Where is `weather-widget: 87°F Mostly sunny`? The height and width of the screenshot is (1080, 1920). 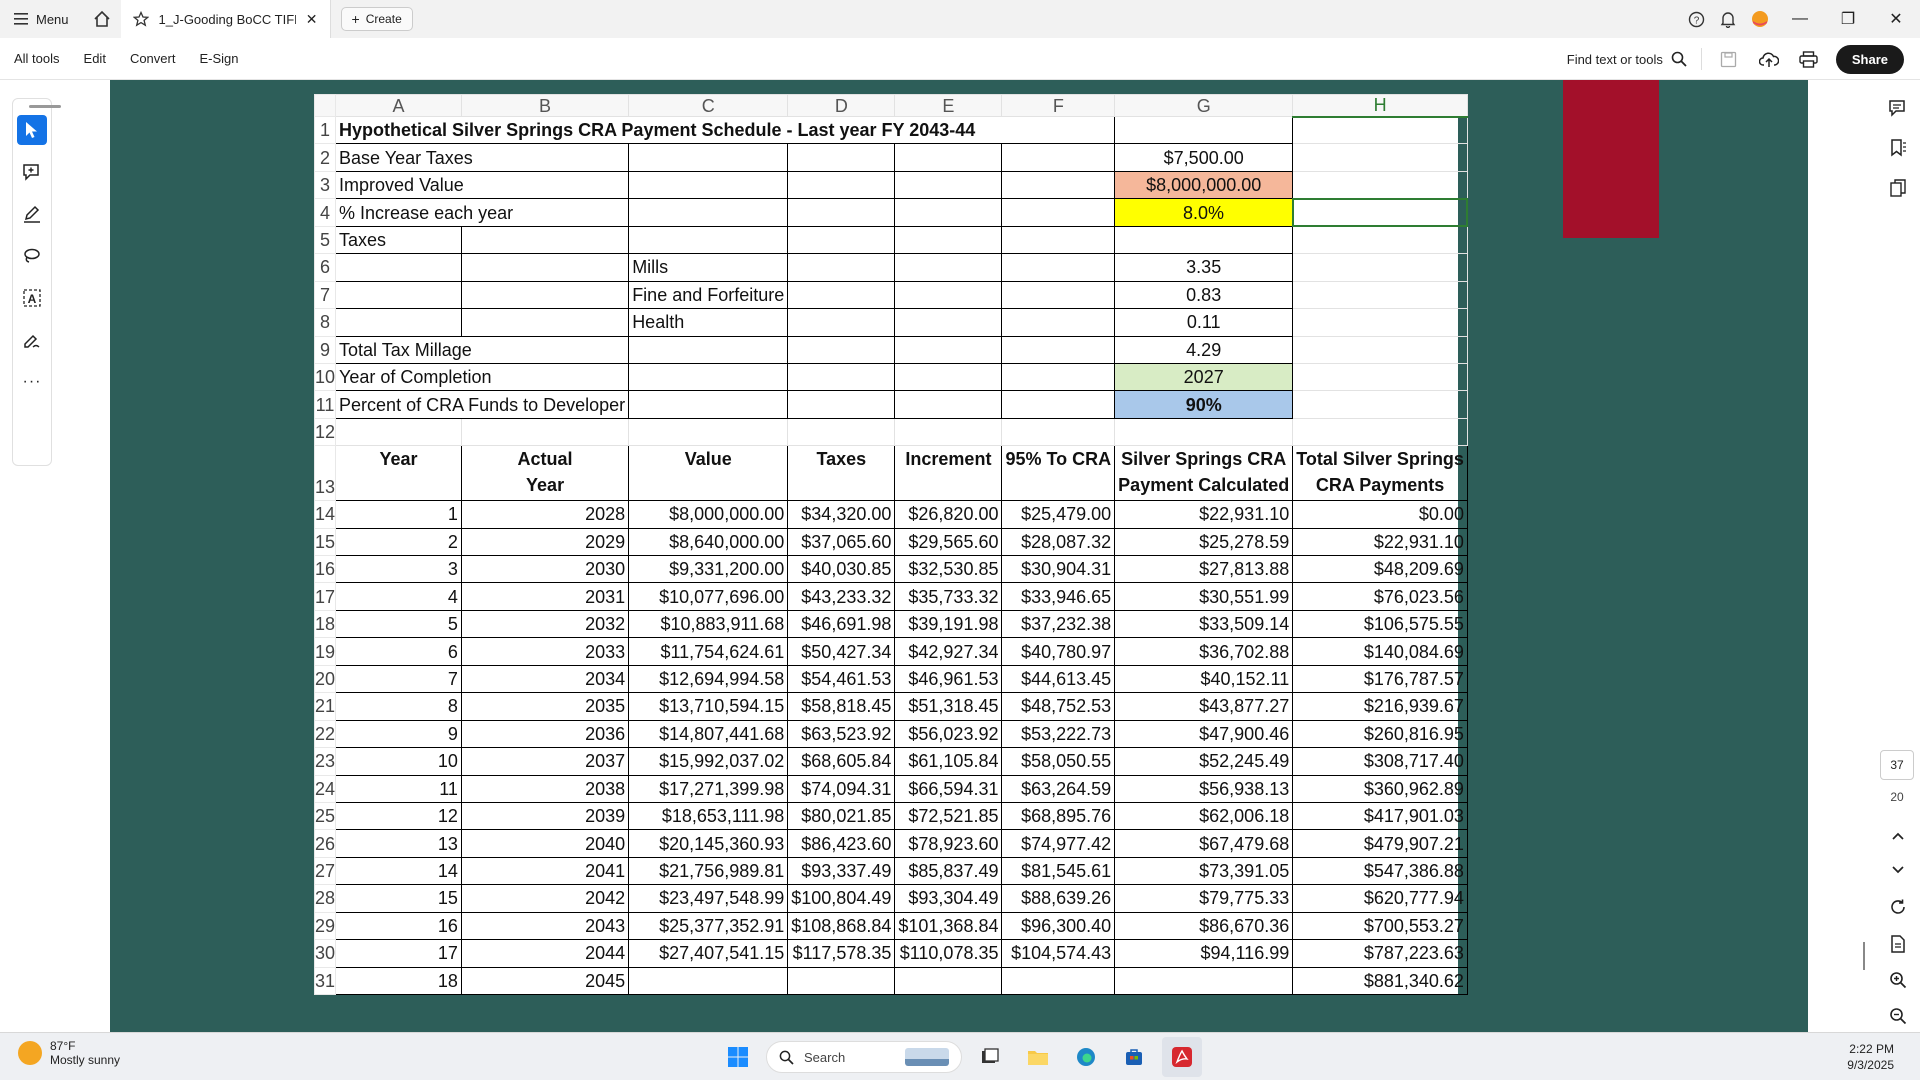 weather-widget: 87°F Mostly sunny is located at coordinates (69, 1053).